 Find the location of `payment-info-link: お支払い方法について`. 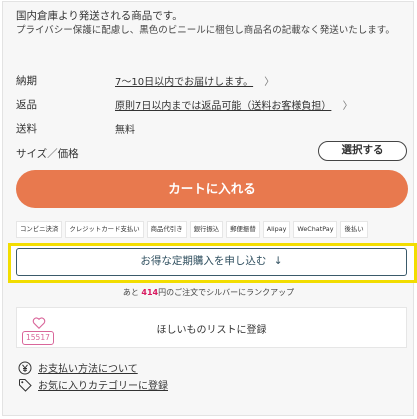

payment-info-link: お支払い方法について is located at coordinates (78, 367).